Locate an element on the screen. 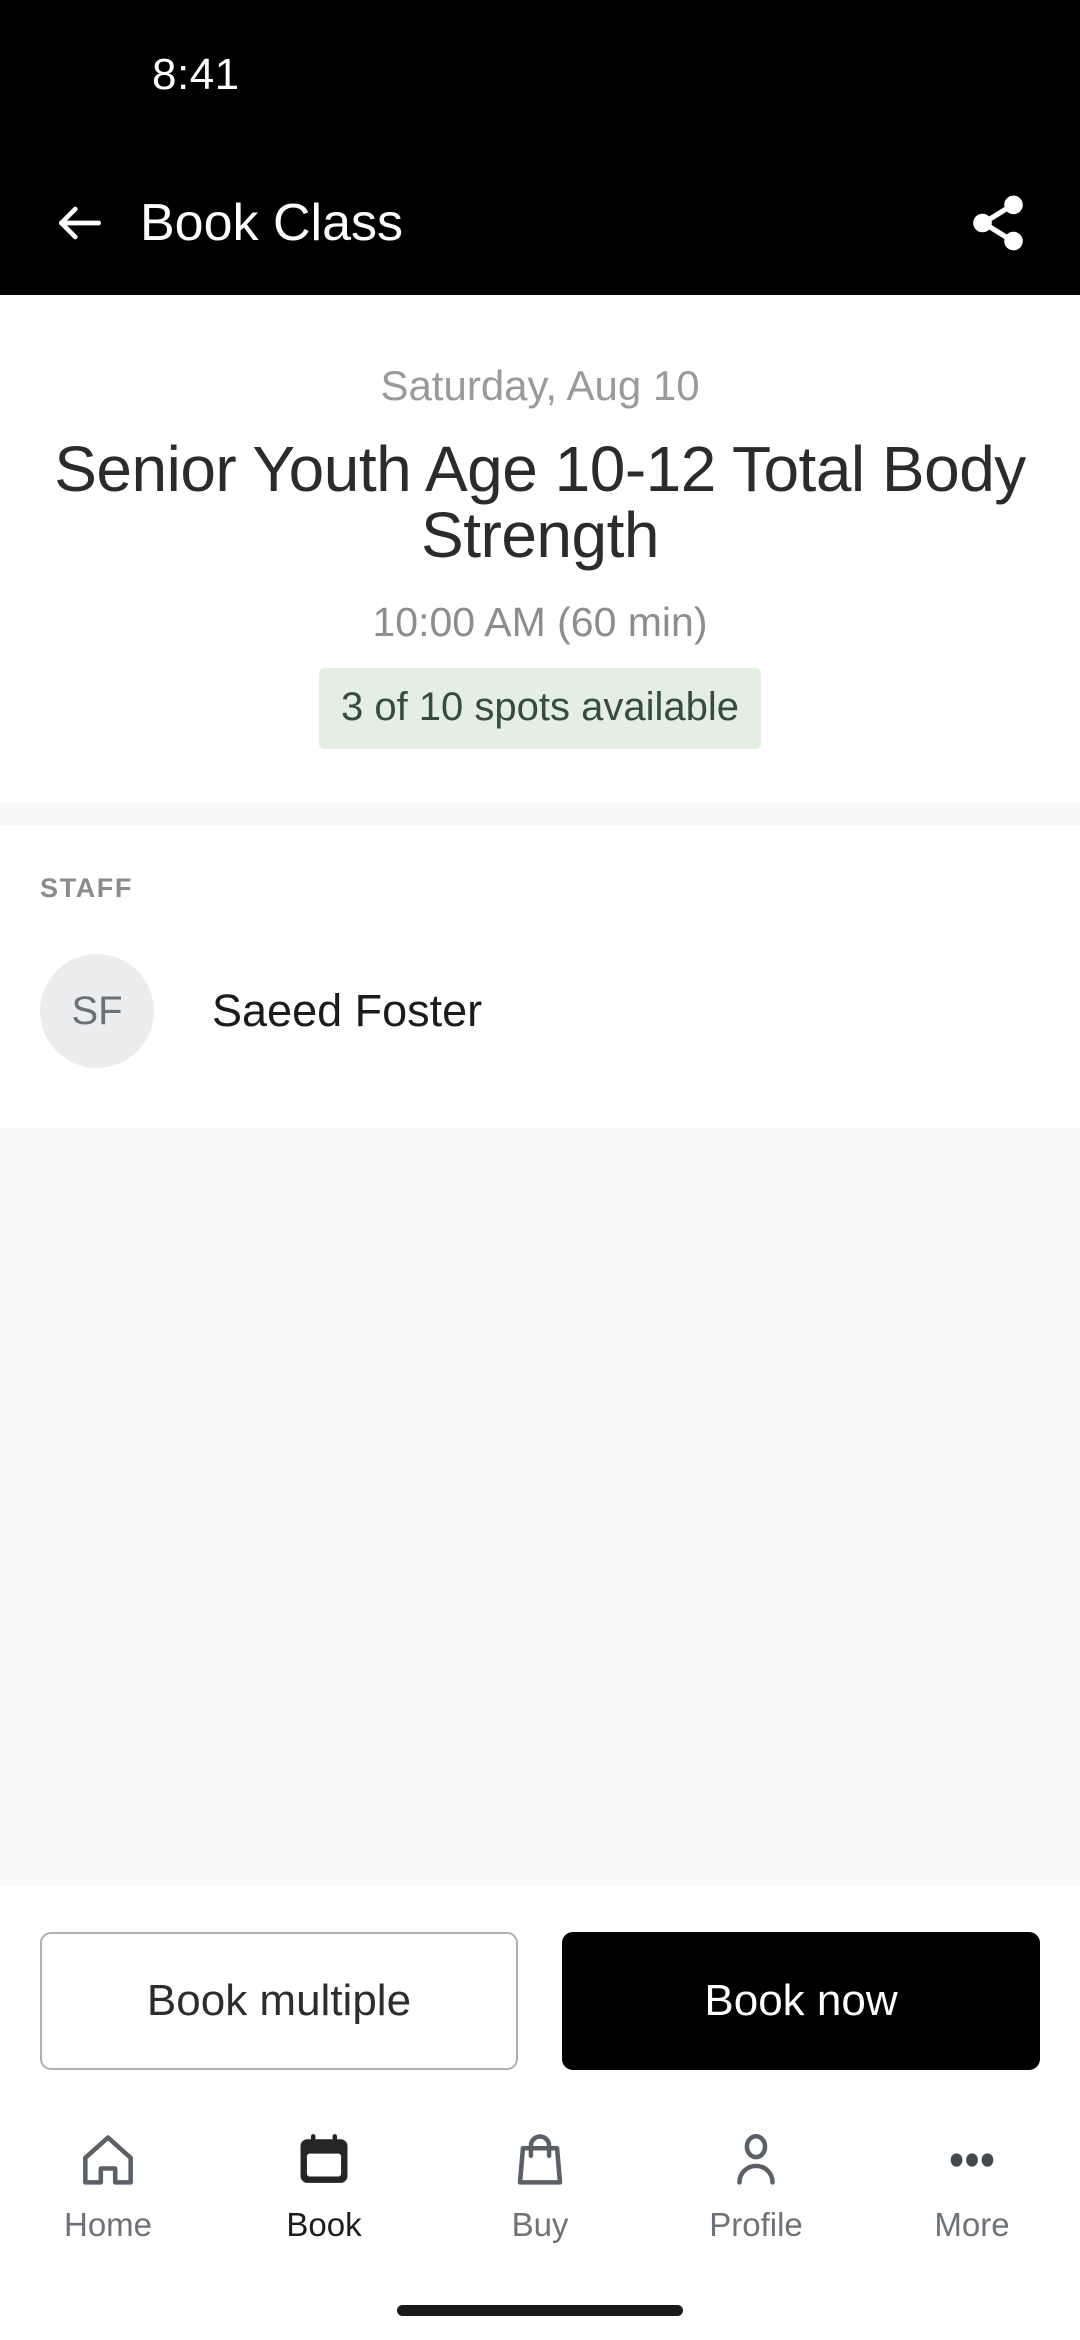 The width and height of the screenshot is (1080, 2340). class-time-duration: 10:00 AM (60 min) is located at coordinates (540, 622).